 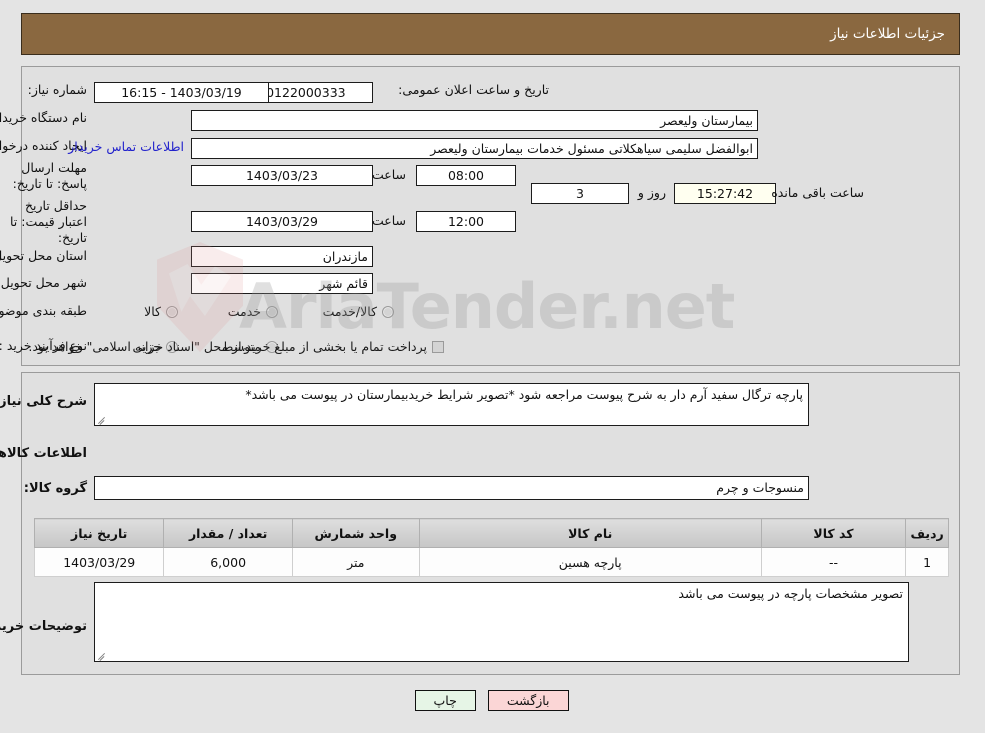 What do you see at coordinates (283, 221) in the screenshot?
I see `price-validity-date-field: 1403/03/29` at bounding box center [283, 221].